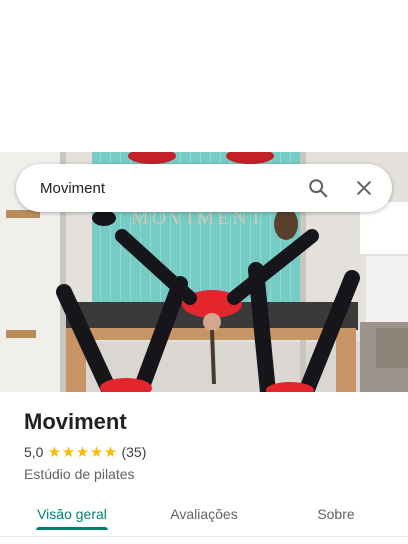 The width and height of the screenshot is (408, 544). What do you see at coordinates (34, 452) in the screenshot?
I see `rating-value: 5,0` at bounding box center [34, 452].